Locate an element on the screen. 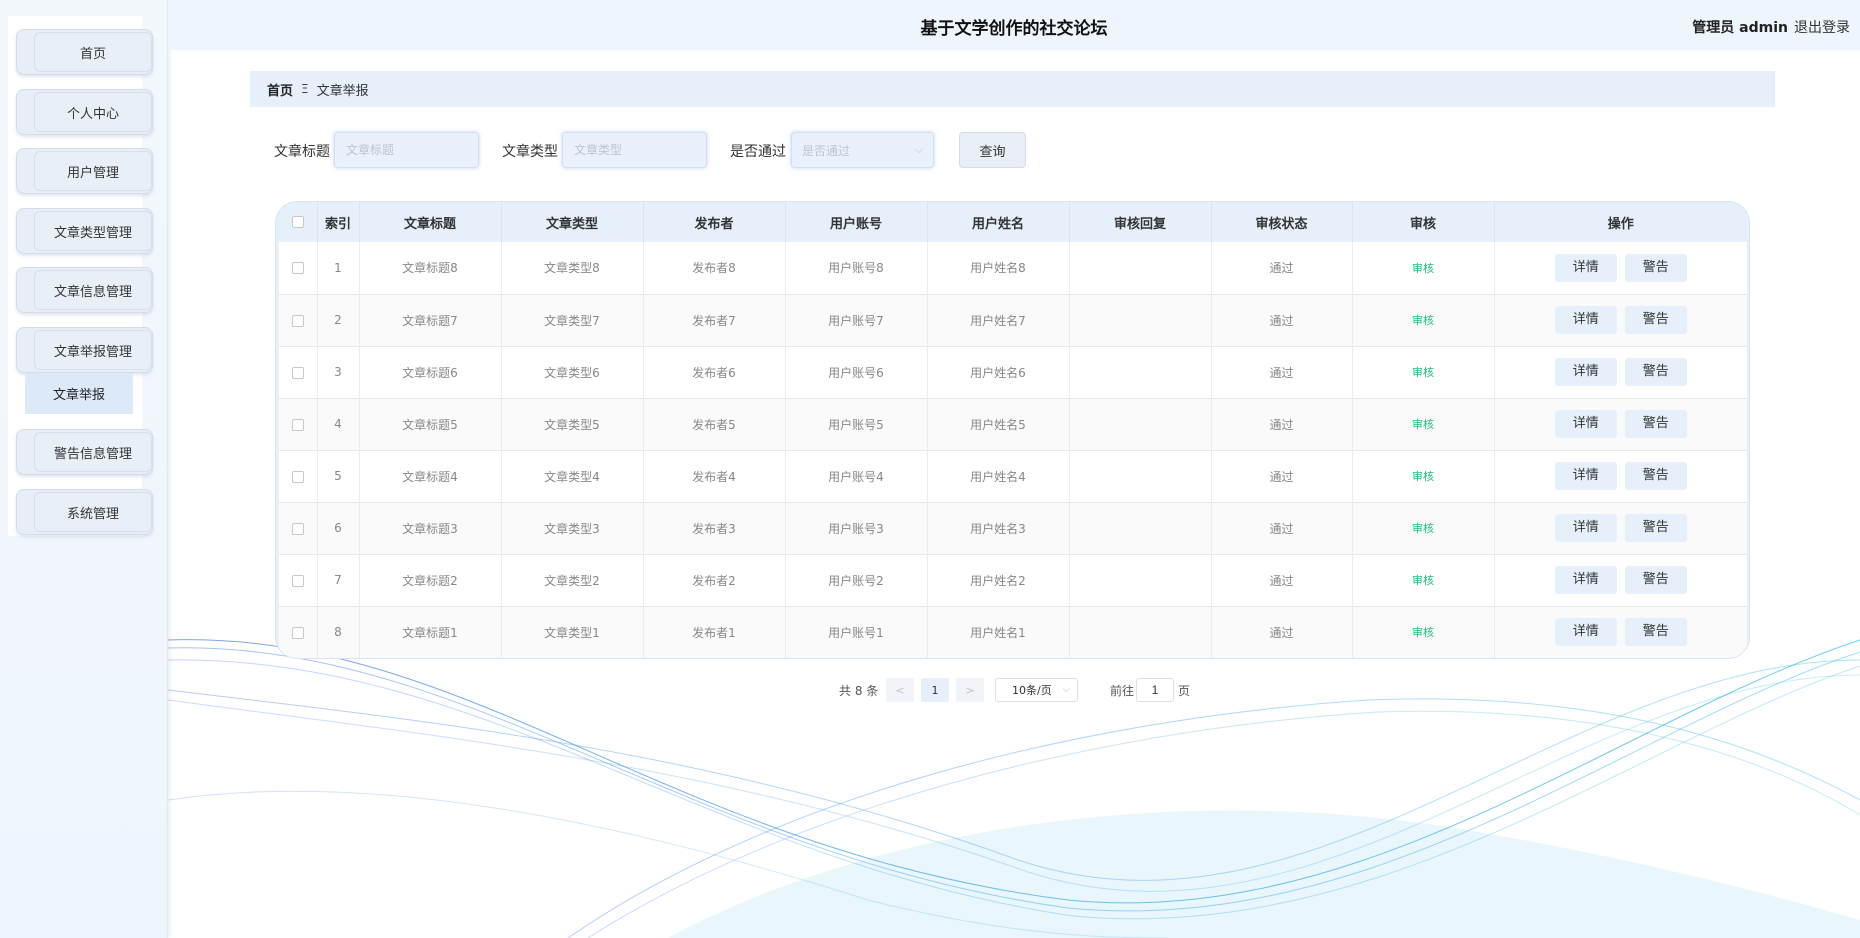 Image resolution: width=1860 pixels, height=938 pixels. cell-publisher: 发布者2 is located at coordinates (714, 580).